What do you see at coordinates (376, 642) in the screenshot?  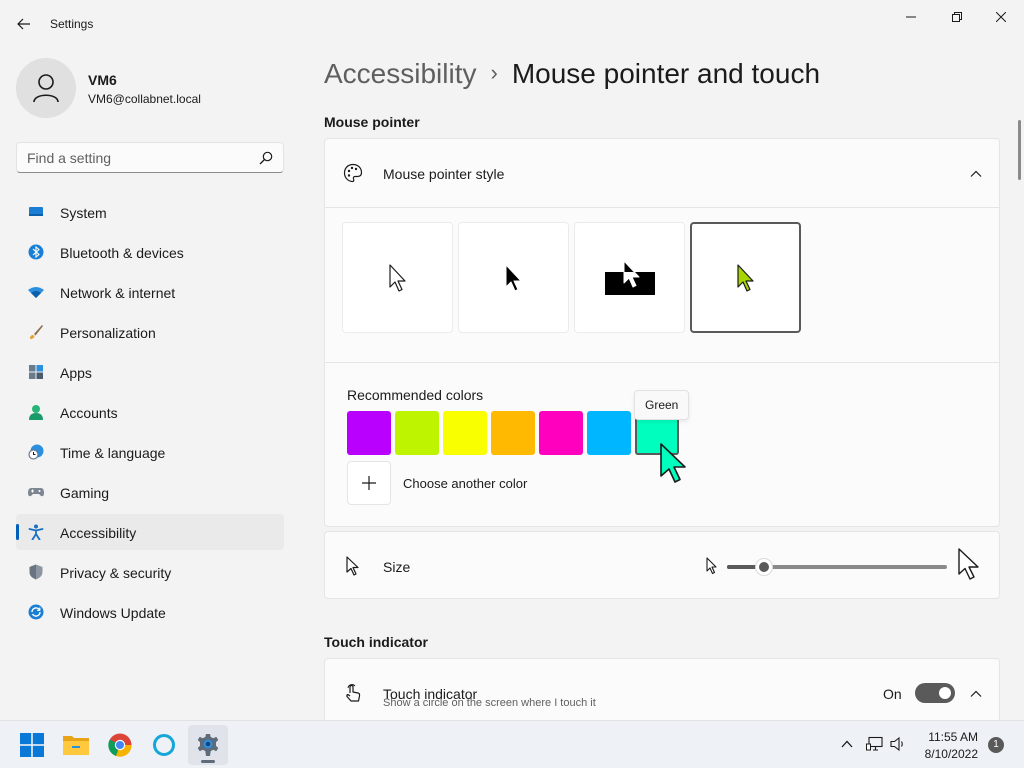 I see `touch-indicator-section-title: Touch indicator` at bounding box center [376, 642].